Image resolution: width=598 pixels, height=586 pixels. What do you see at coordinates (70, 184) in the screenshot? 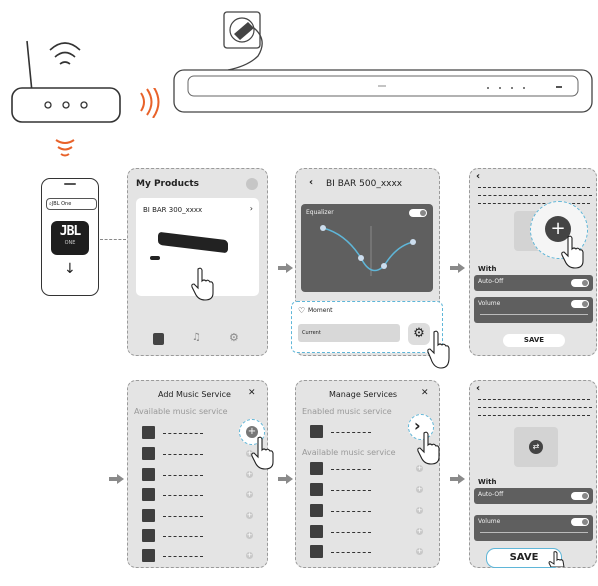
I see `phone-notch` at bounding box center [70, 184].